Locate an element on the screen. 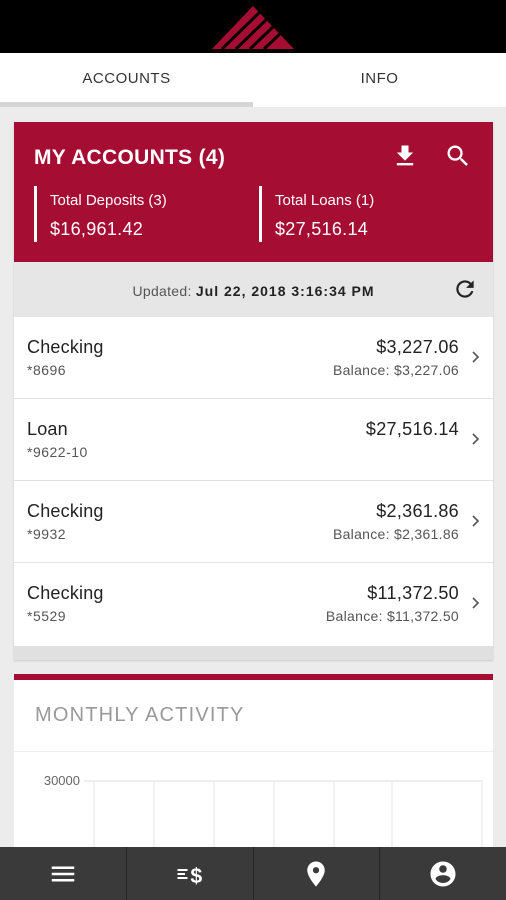  refresh-icon is located at coordinates (465, 289).